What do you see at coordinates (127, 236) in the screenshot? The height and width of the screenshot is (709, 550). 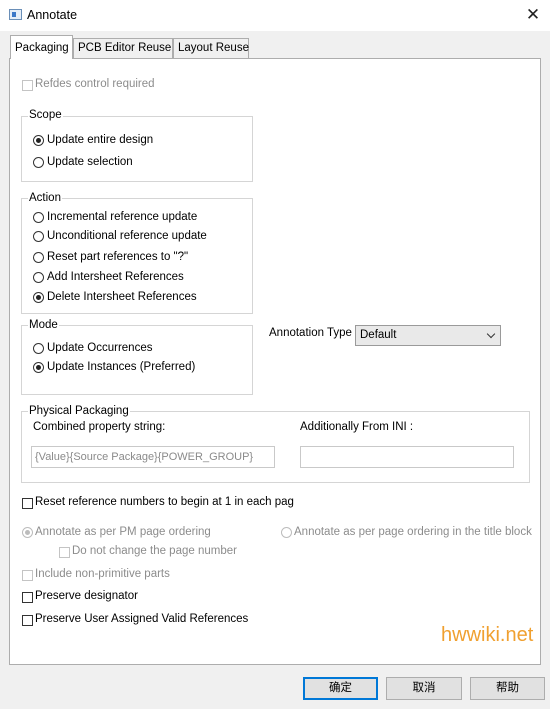 I see `action-unconditional-label: Unconditional reference update` at bounding box center [127, 236].